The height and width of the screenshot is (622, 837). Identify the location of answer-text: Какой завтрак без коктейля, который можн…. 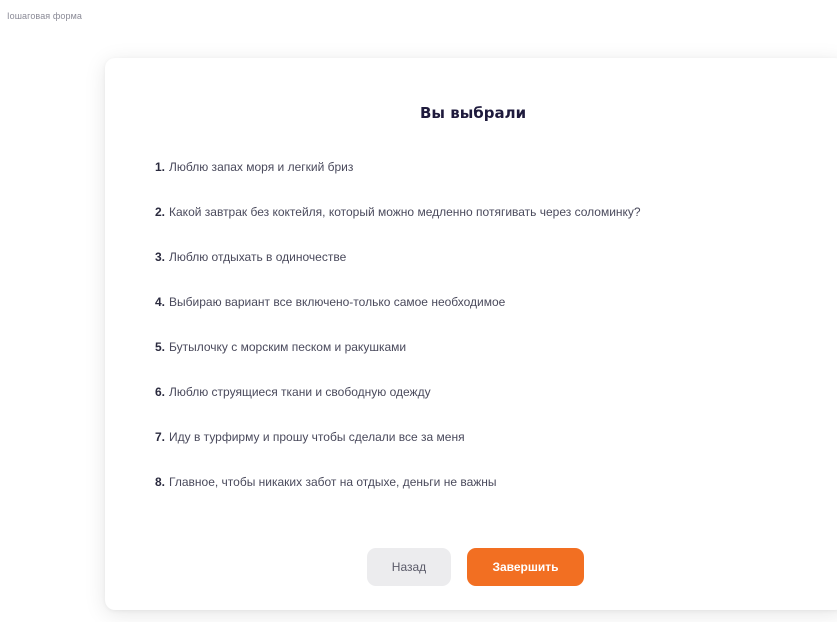
(405, 212).